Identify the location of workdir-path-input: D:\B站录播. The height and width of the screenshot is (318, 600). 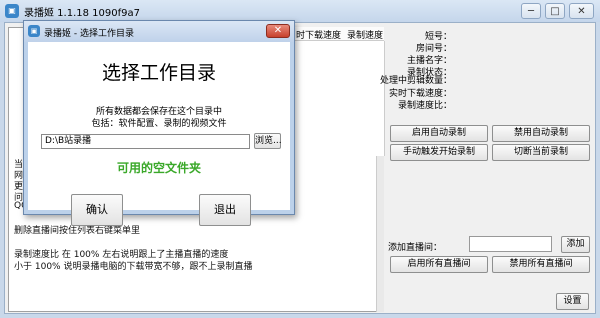
(145, 141).